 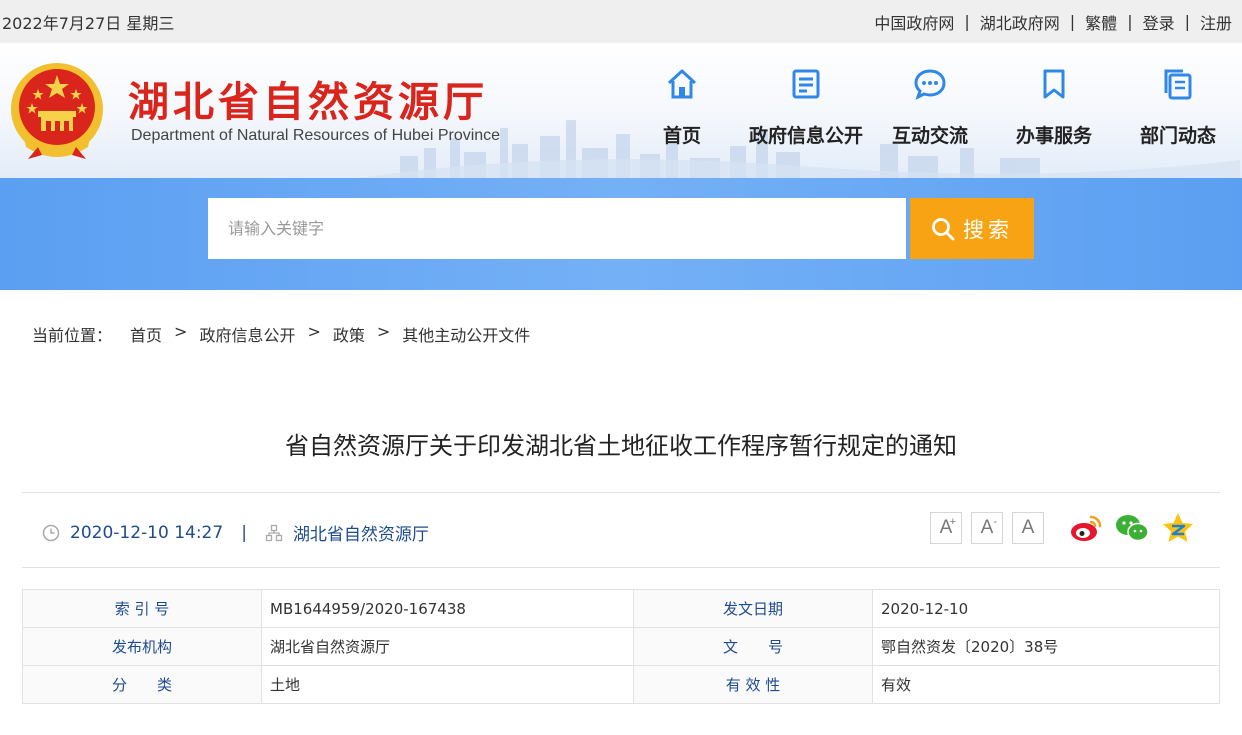 I want to click on info-value: 土地, so click(x=447, y=684).